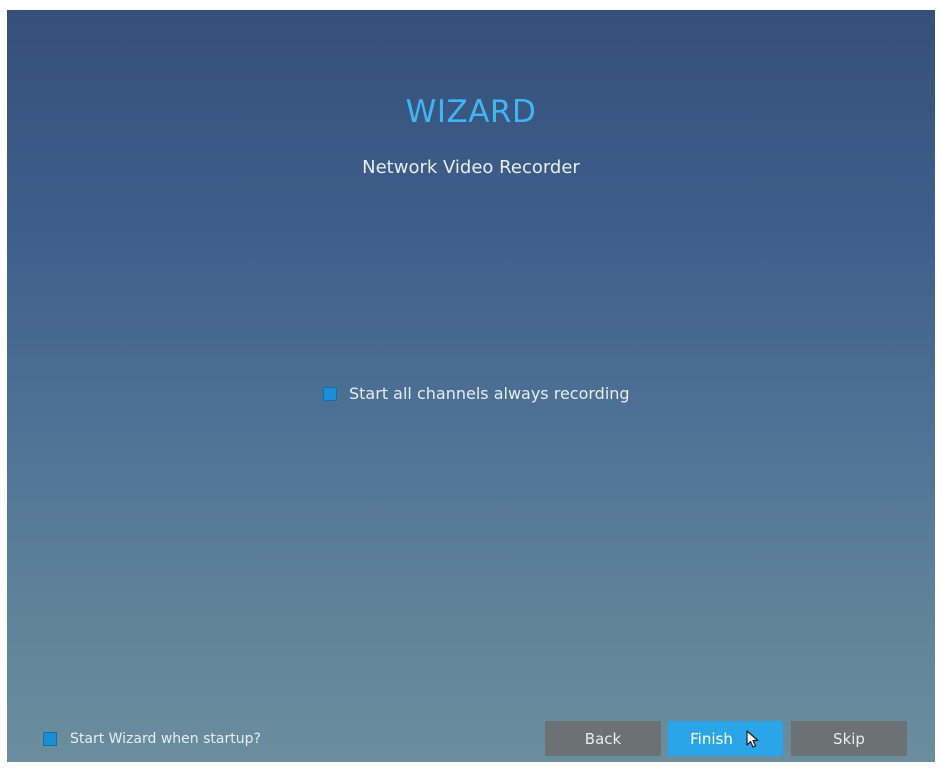 This screenshot has height=771, width=942. I want to click on start-wizard-on-startup-option: Start Wizard when startup?, so click(152, 739).